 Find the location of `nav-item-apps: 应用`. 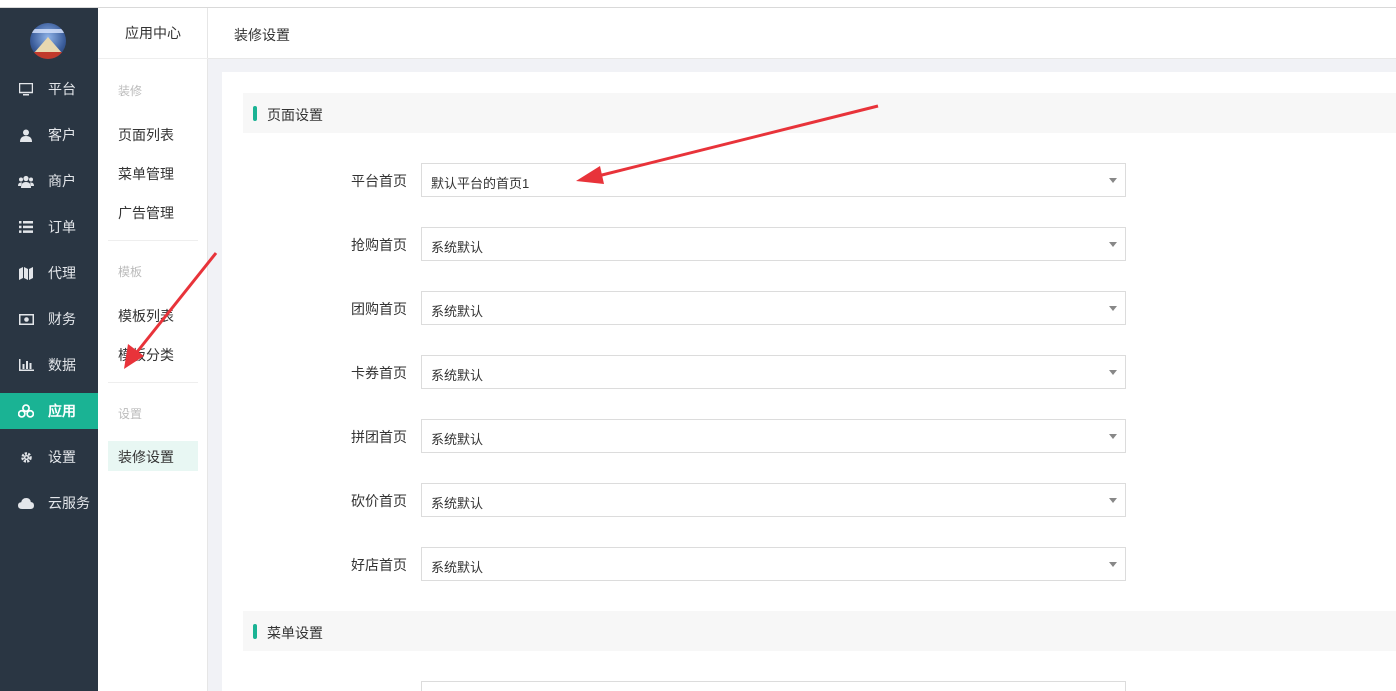

nav-item-apps: 应用 is located at coordinates (49, 411).